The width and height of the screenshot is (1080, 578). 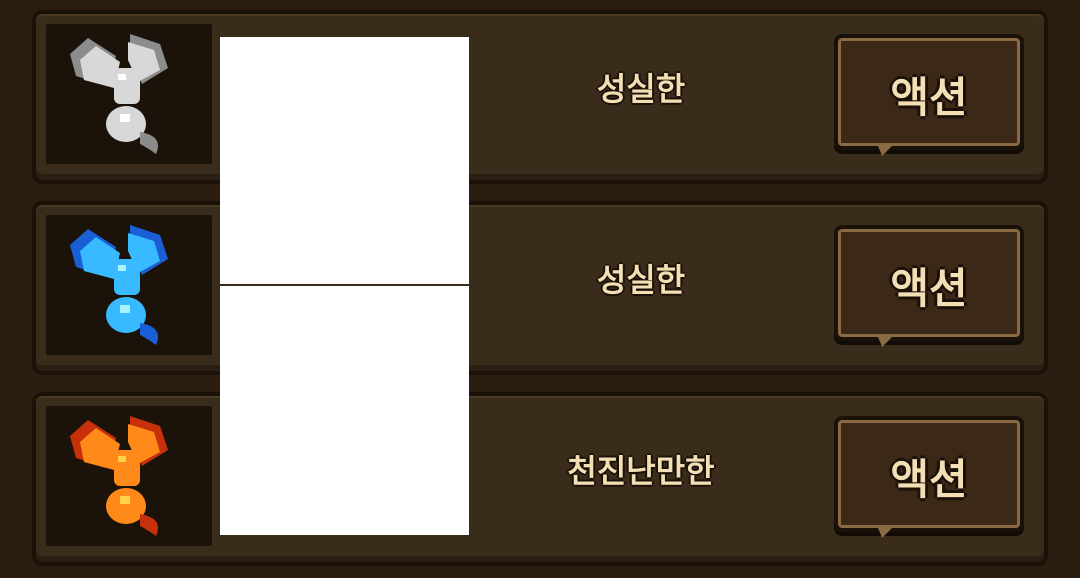 What do you see at coordinates (119, 285) in the screenshot?
I see `blue-dragon-icon` at bounding box center [119, 285].